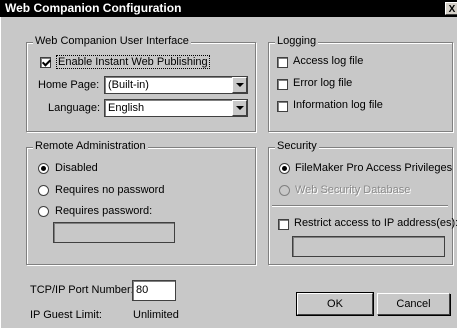  Describe the element at coordinates (360, 206) in the screenshot. I see `security-divider` at that location.